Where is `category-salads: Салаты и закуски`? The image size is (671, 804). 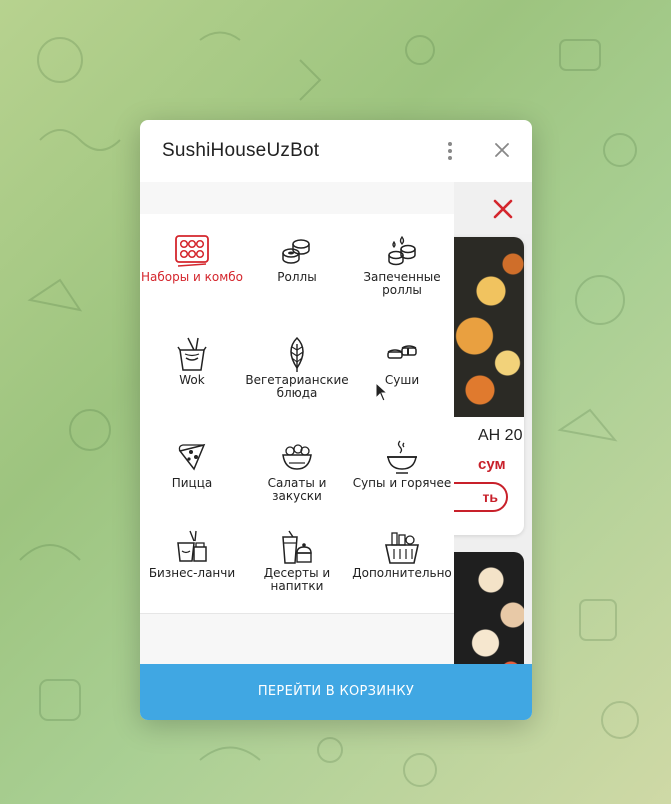
category-salads: Салаты и закуски is located at coordinates (297, 471).